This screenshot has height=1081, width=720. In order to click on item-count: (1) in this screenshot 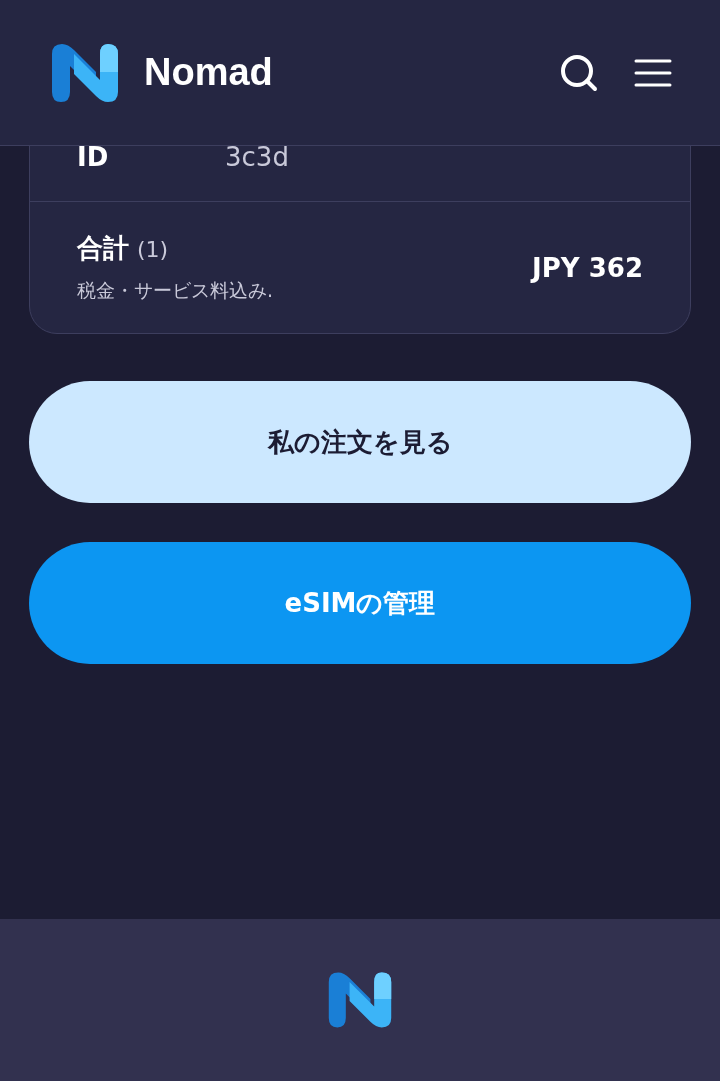, I will do `click(153, 249)`.